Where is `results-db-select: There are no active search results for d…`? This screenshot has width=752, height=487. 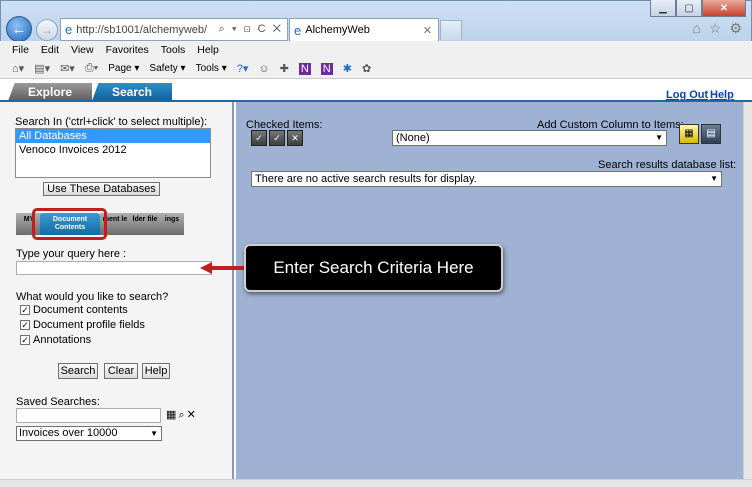 results-db-select: There are no active search results for d… is located at coordinates (486, 179).